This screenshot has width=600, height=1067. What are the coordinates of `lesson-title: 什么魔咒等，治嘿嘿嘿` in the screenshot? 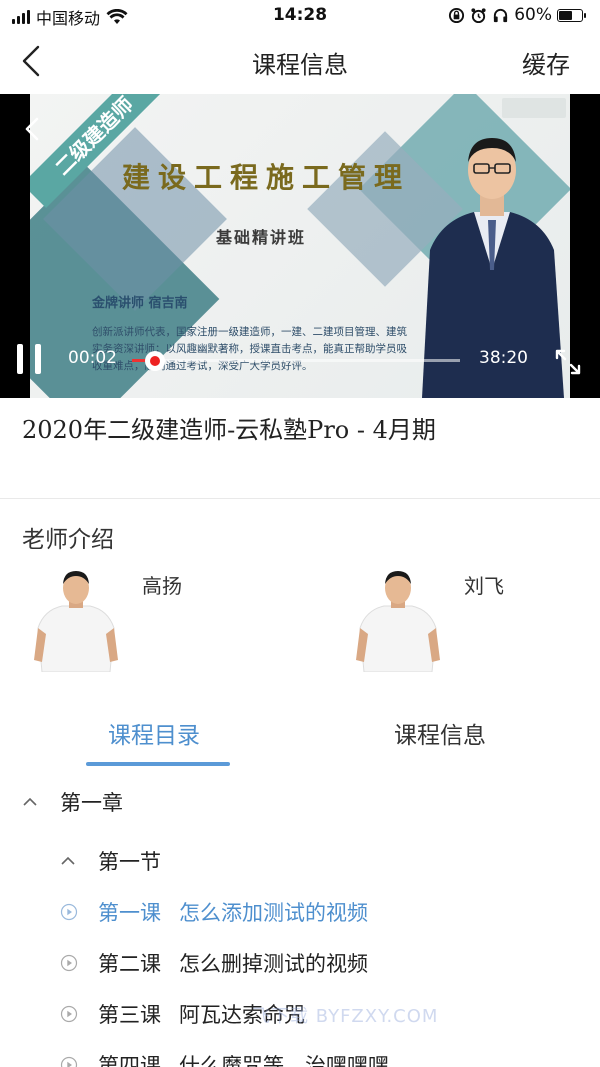 It's located at (284, 1060).